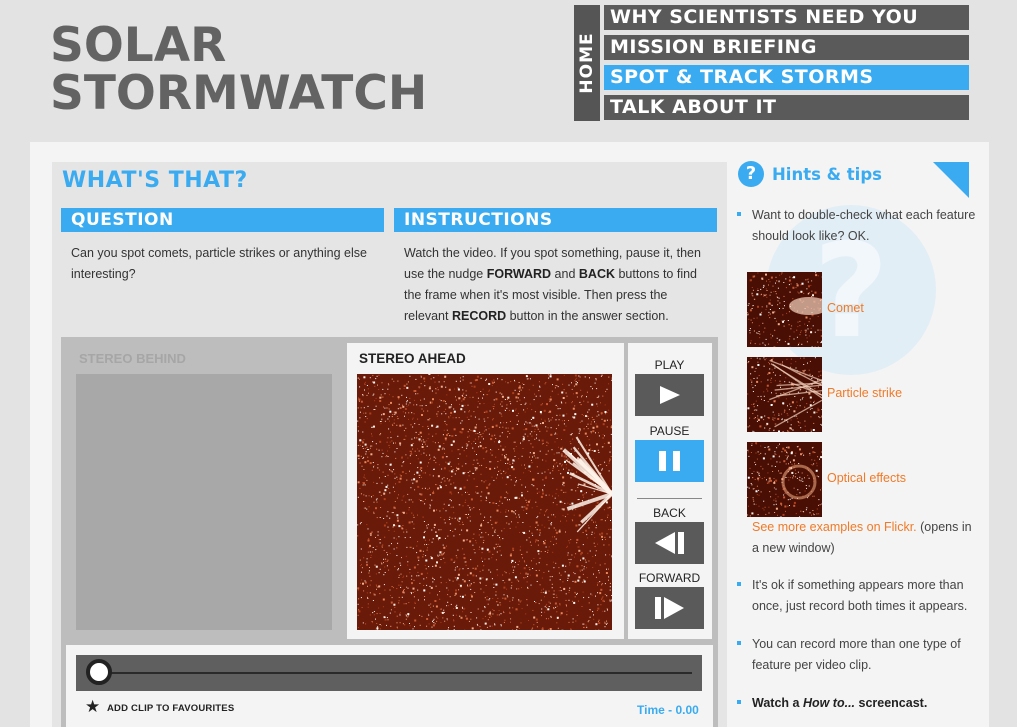  Describe the element at coordinates (170, 708) in the screenshot. I see `add-to-favourites-link: ADD CLIP TO FAVOURITES` at that location.